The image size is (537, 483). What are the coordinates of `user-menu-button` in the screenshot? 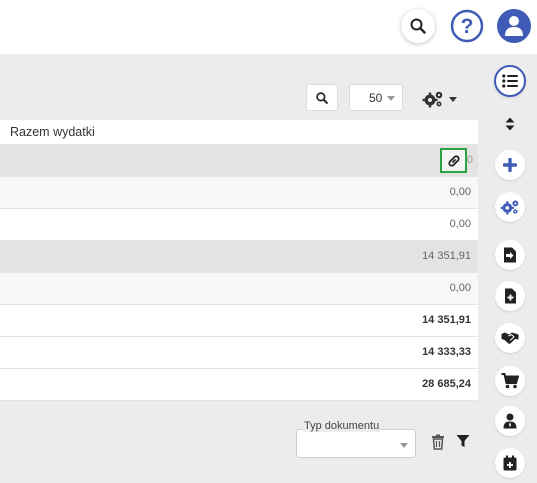 It's located at (514, 26).